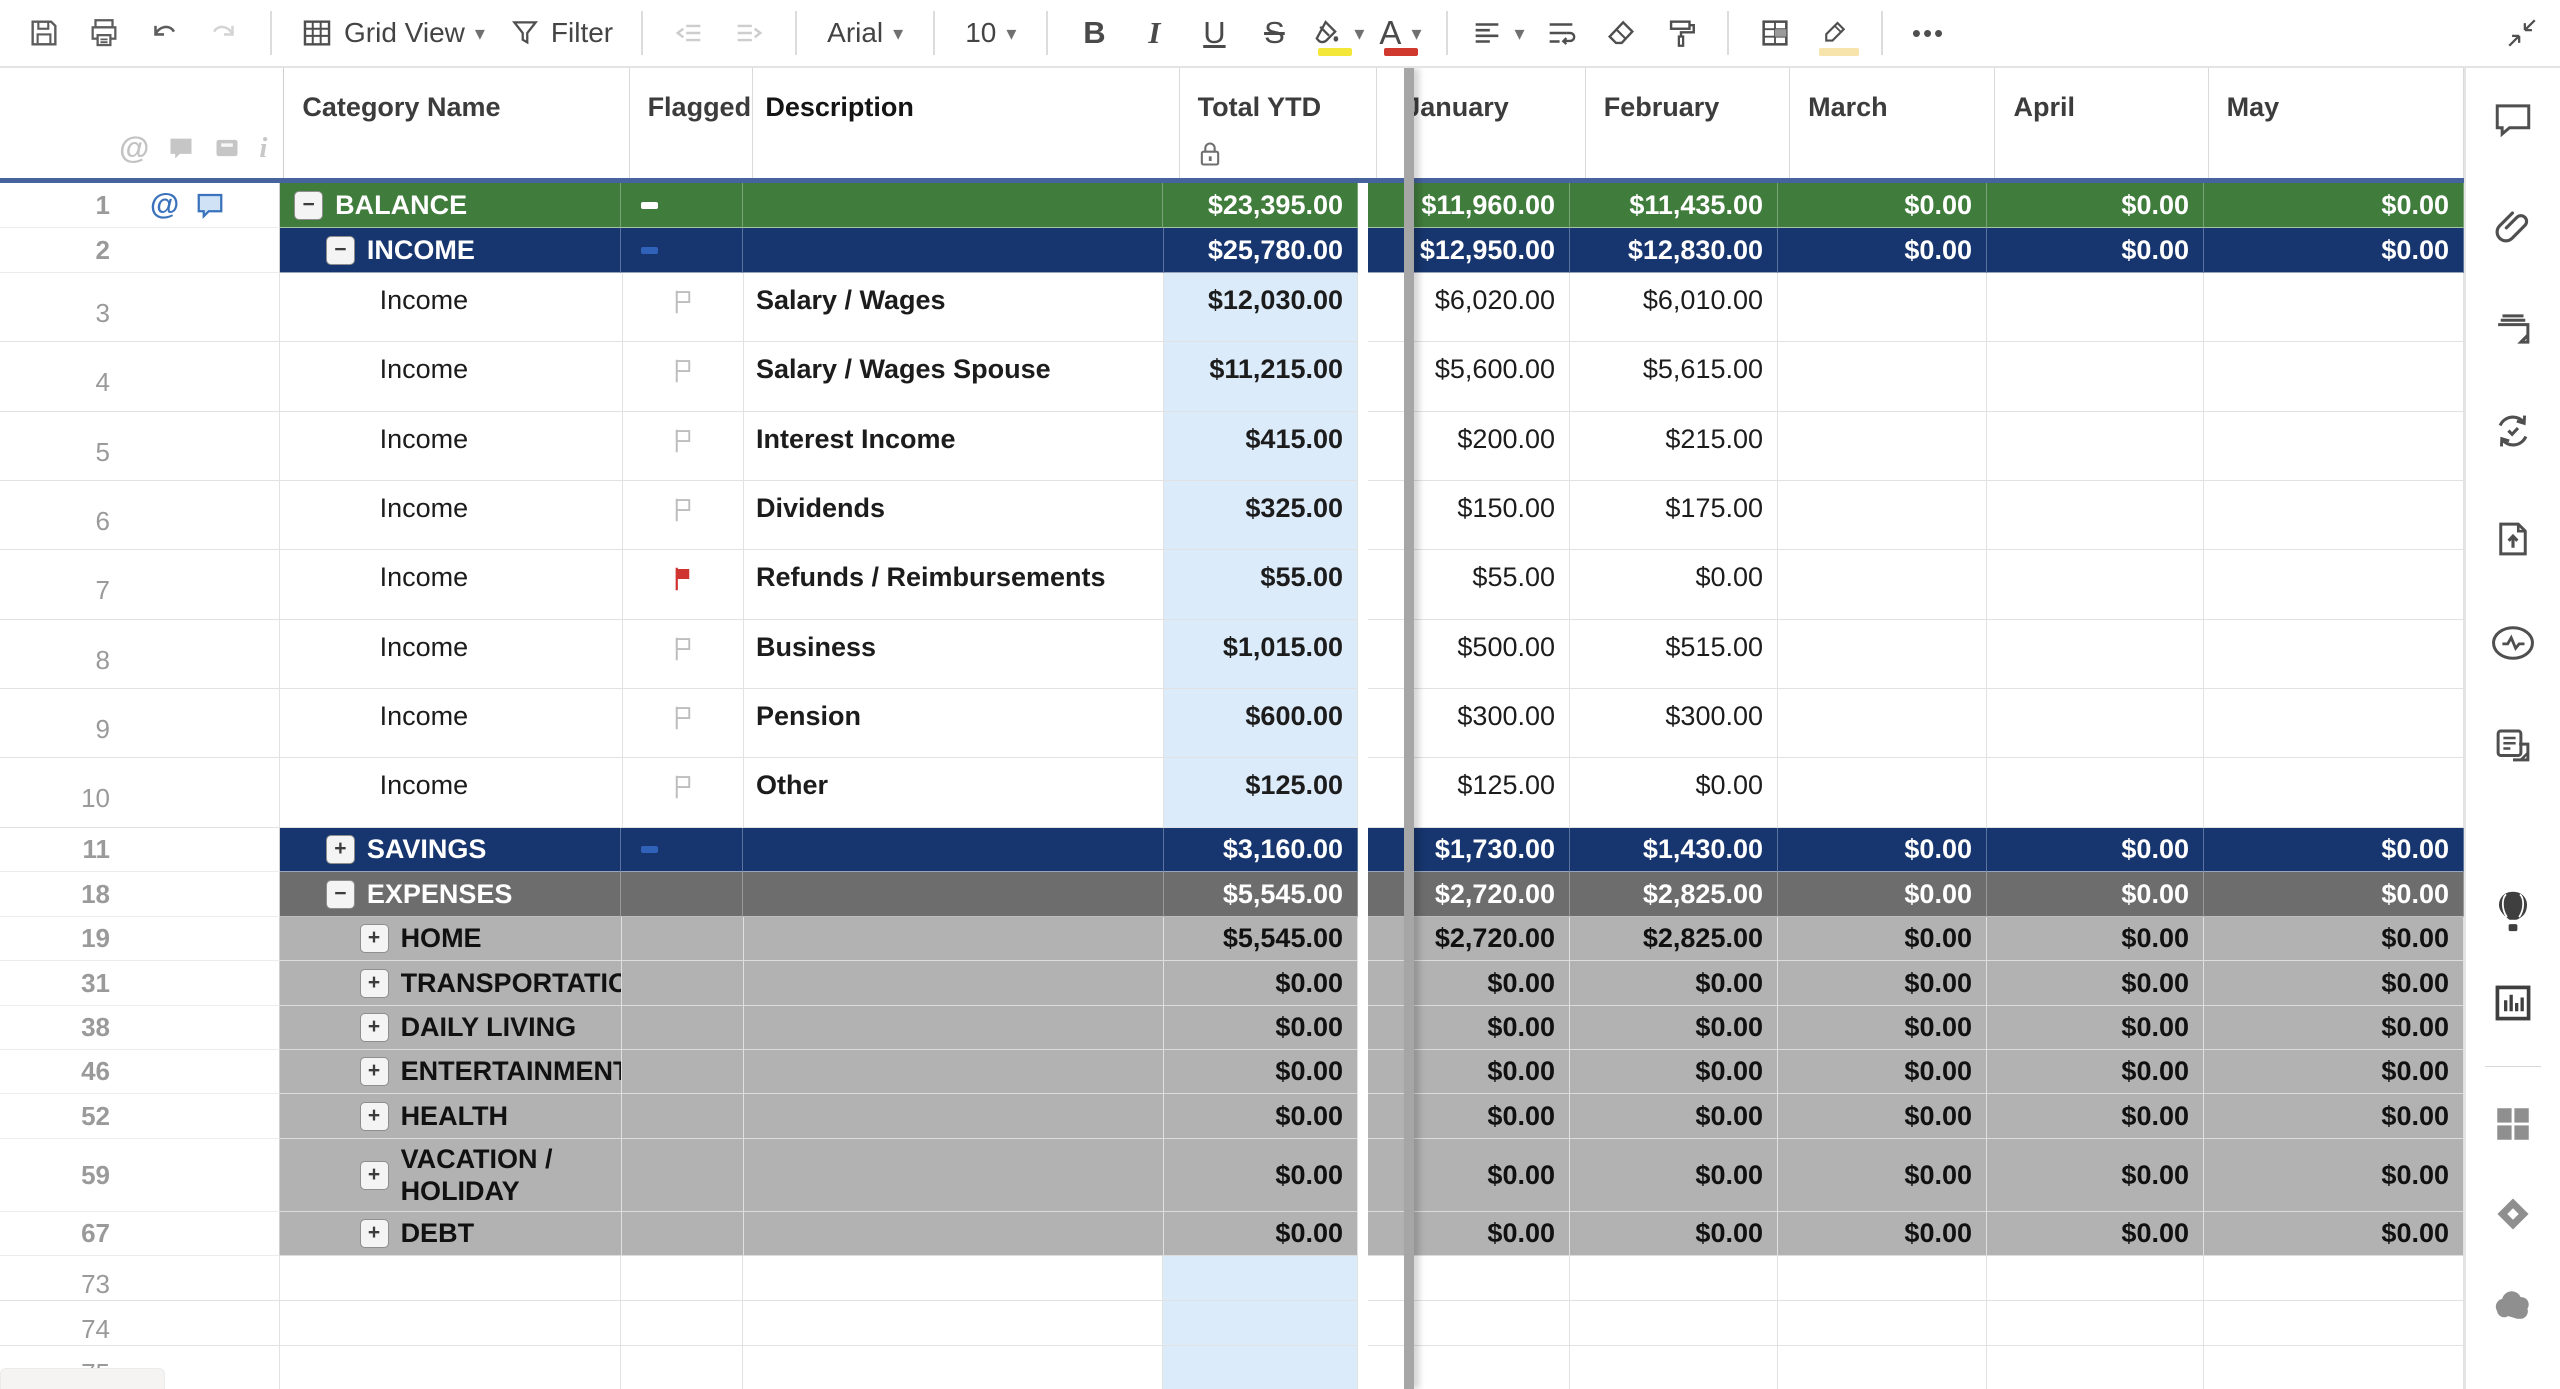 This screenshot has width=2560, height=1389. What do you see at coordinates (1260, 1367) in the screenshot?
I see `total-ytd-cell` at bounding box center [1260, 1367].